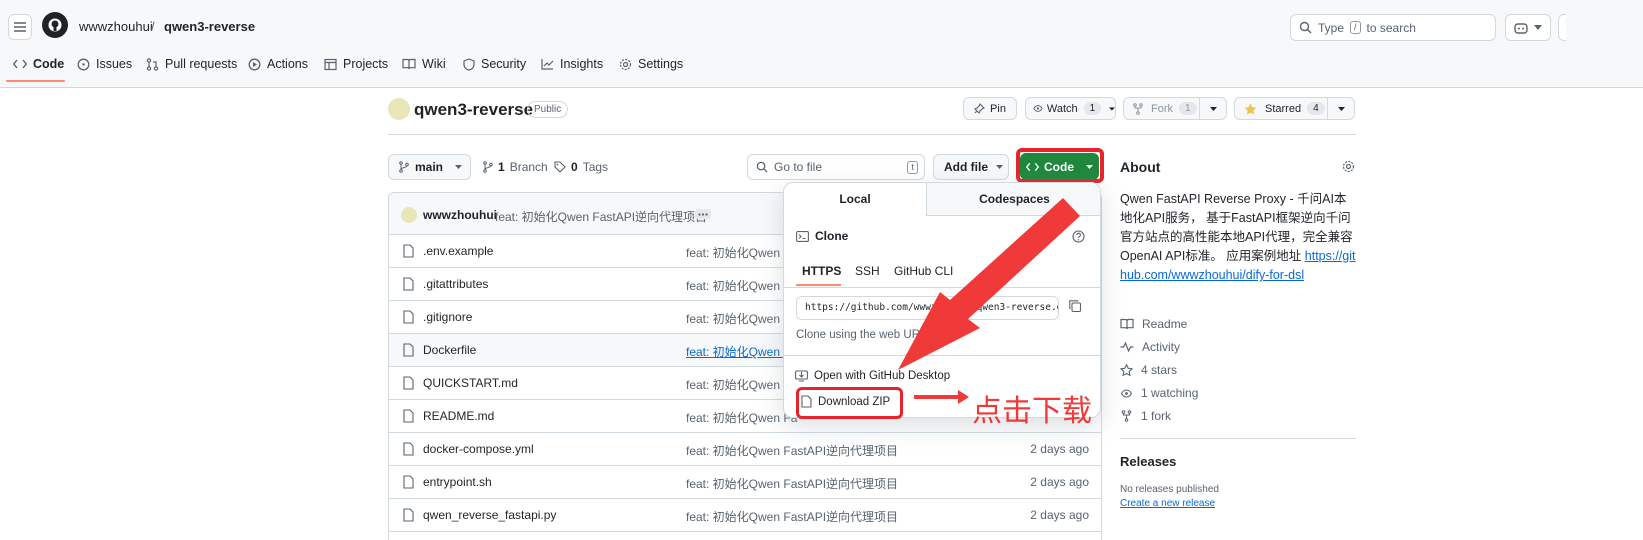  I want to click on tab-label: Wiki, so click(434, 64).